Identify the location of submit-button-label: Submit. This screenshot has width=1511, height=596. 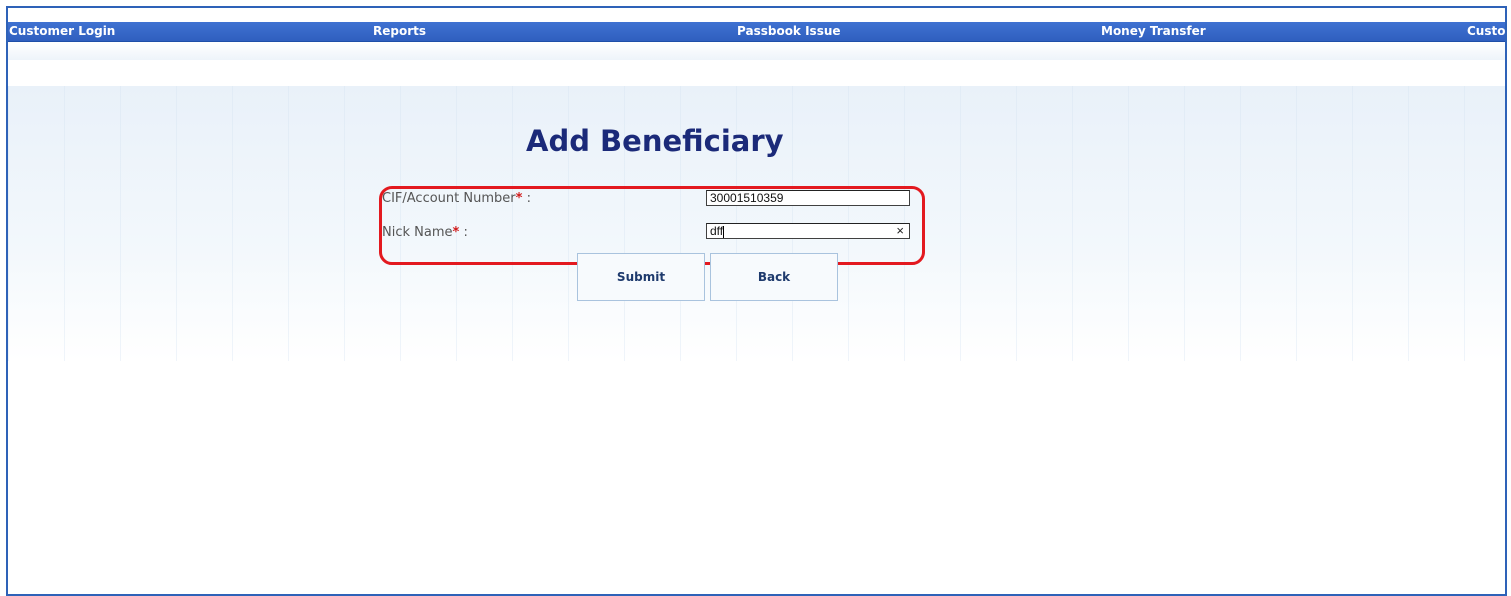
(641, 277).